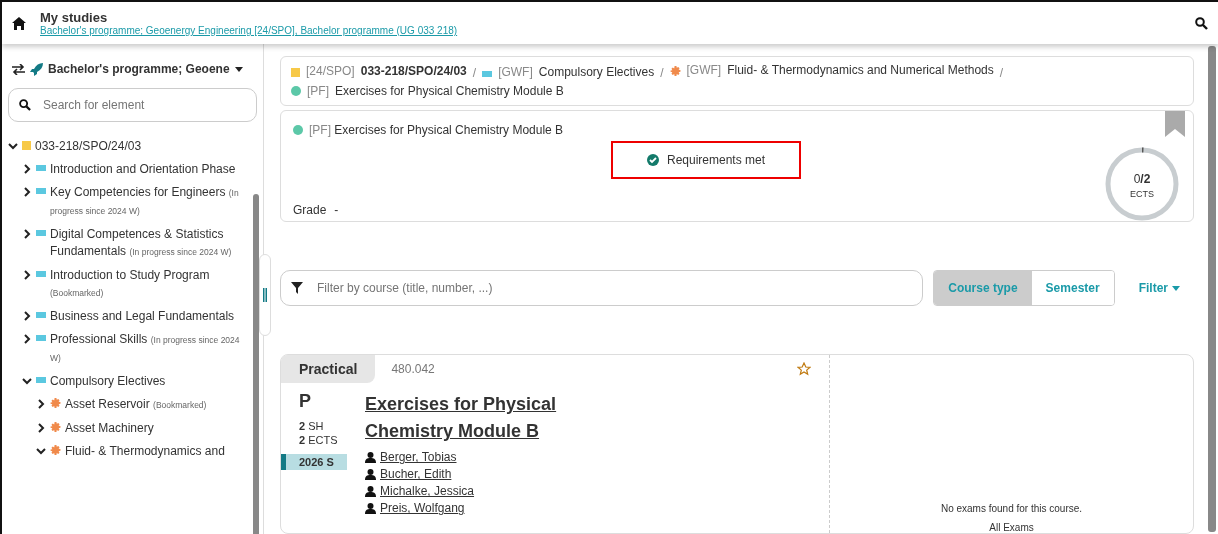 Image resolution: width=1218 pixels, height=534 pixels. Describe the element at coordinates (314, 462) in the screenshot. I see `semester-tag: 2026 S` at that location.